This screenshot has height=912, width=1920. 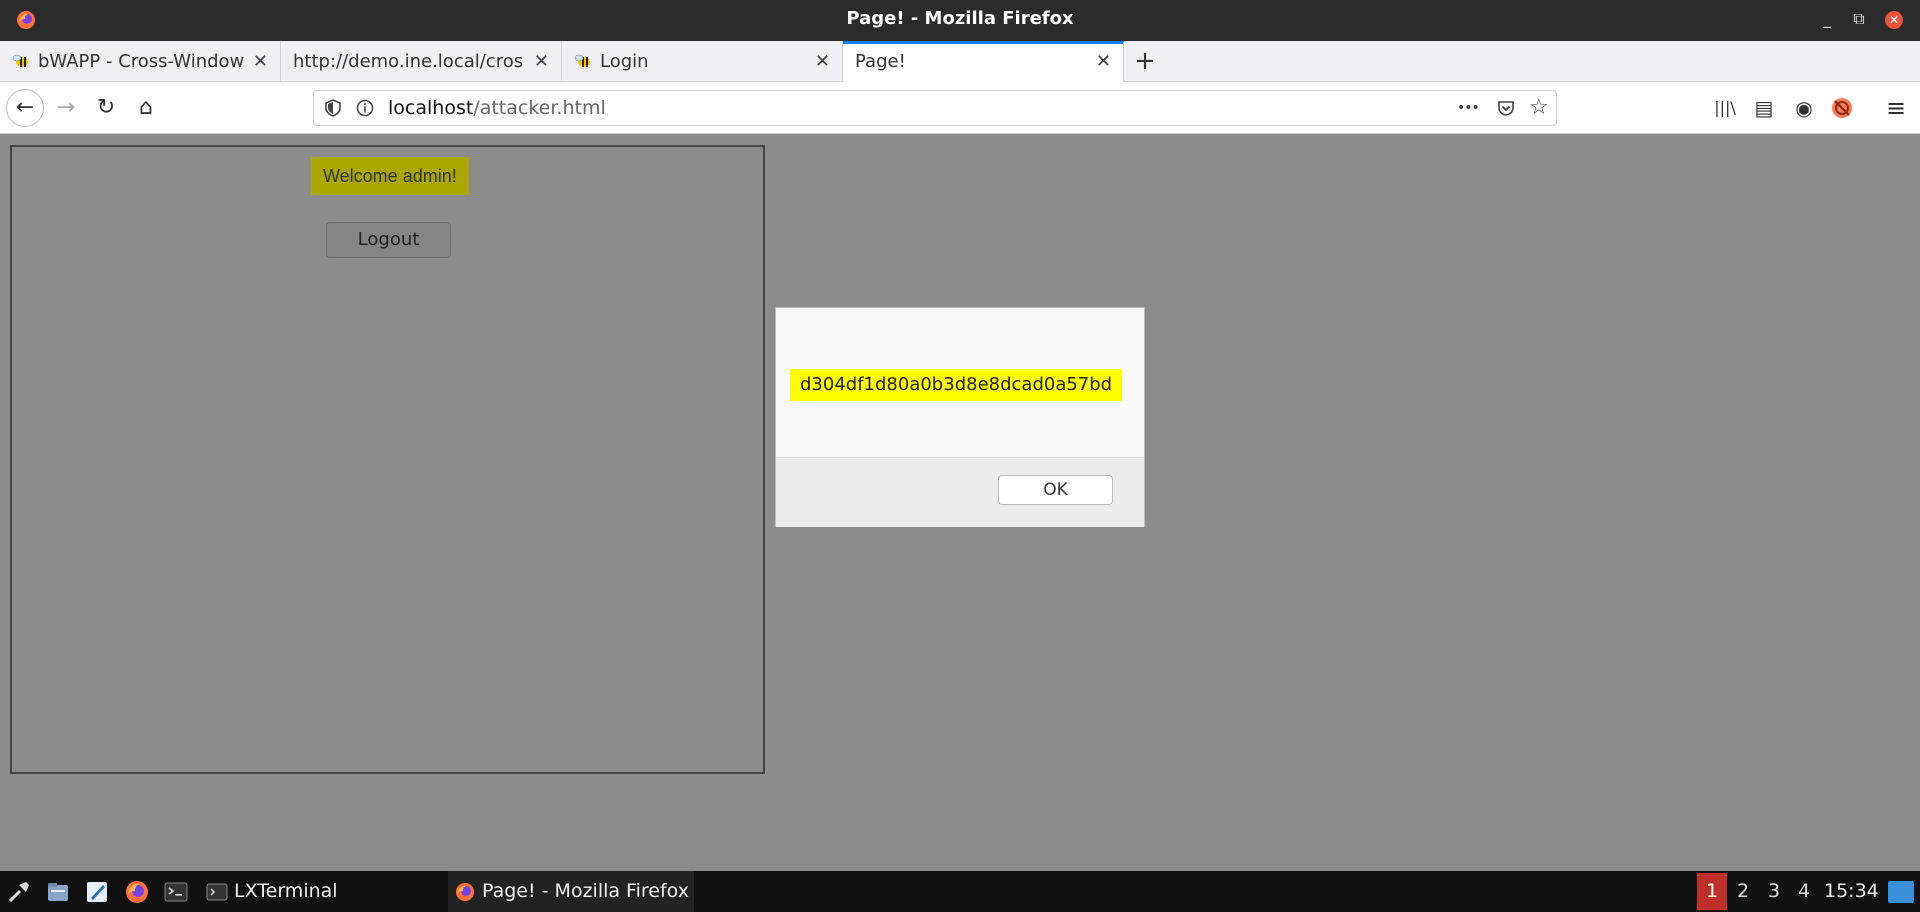 What do you see at coordinates (1506, 108) in the screenshot?
I see `pocket-icon` at bounding box center [1506, 108].